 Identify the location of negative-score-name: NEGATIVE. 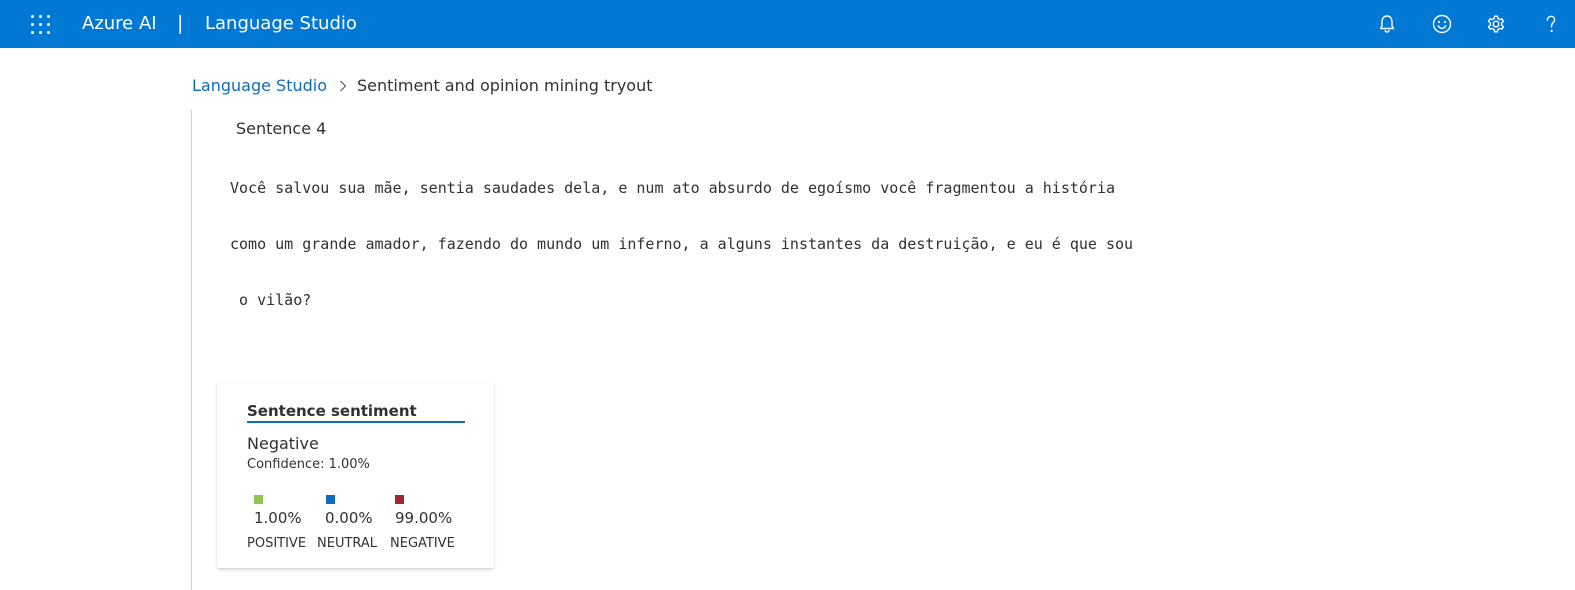
(422, 543).